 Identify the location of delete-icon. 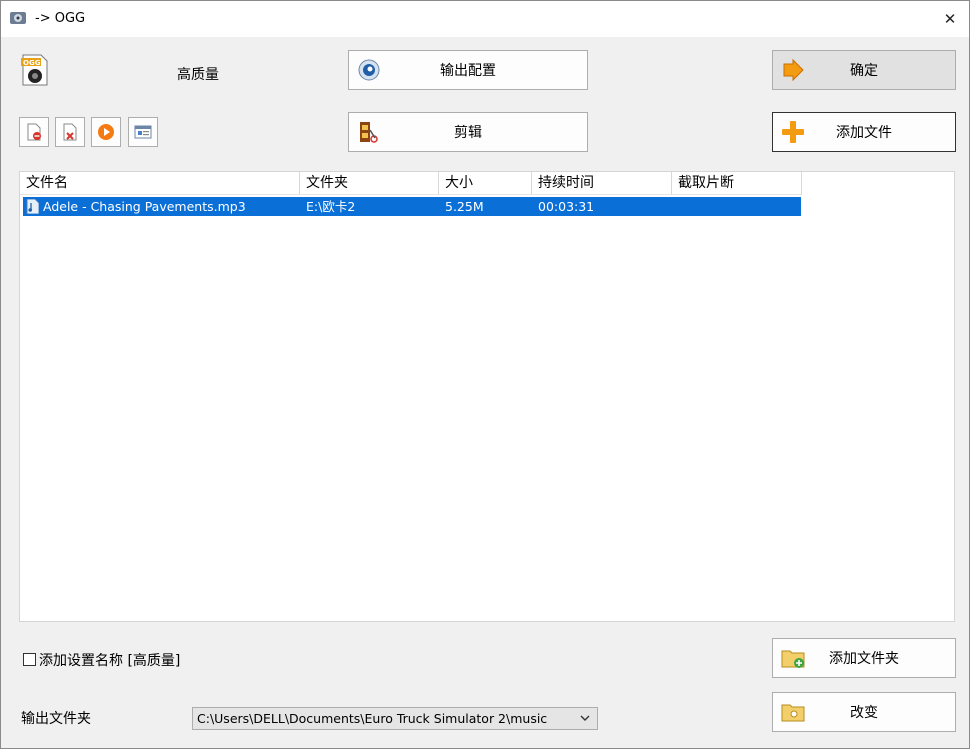
(70, 132).